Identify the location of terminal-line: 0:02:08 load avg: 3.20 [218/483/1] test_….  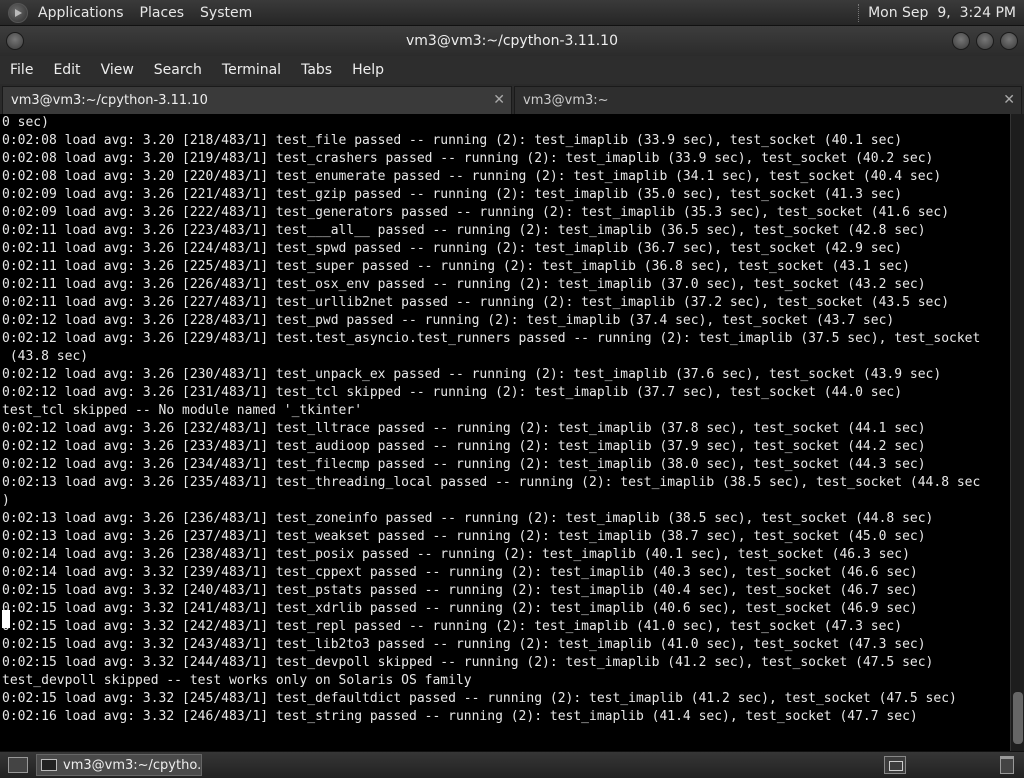
(452, 140).